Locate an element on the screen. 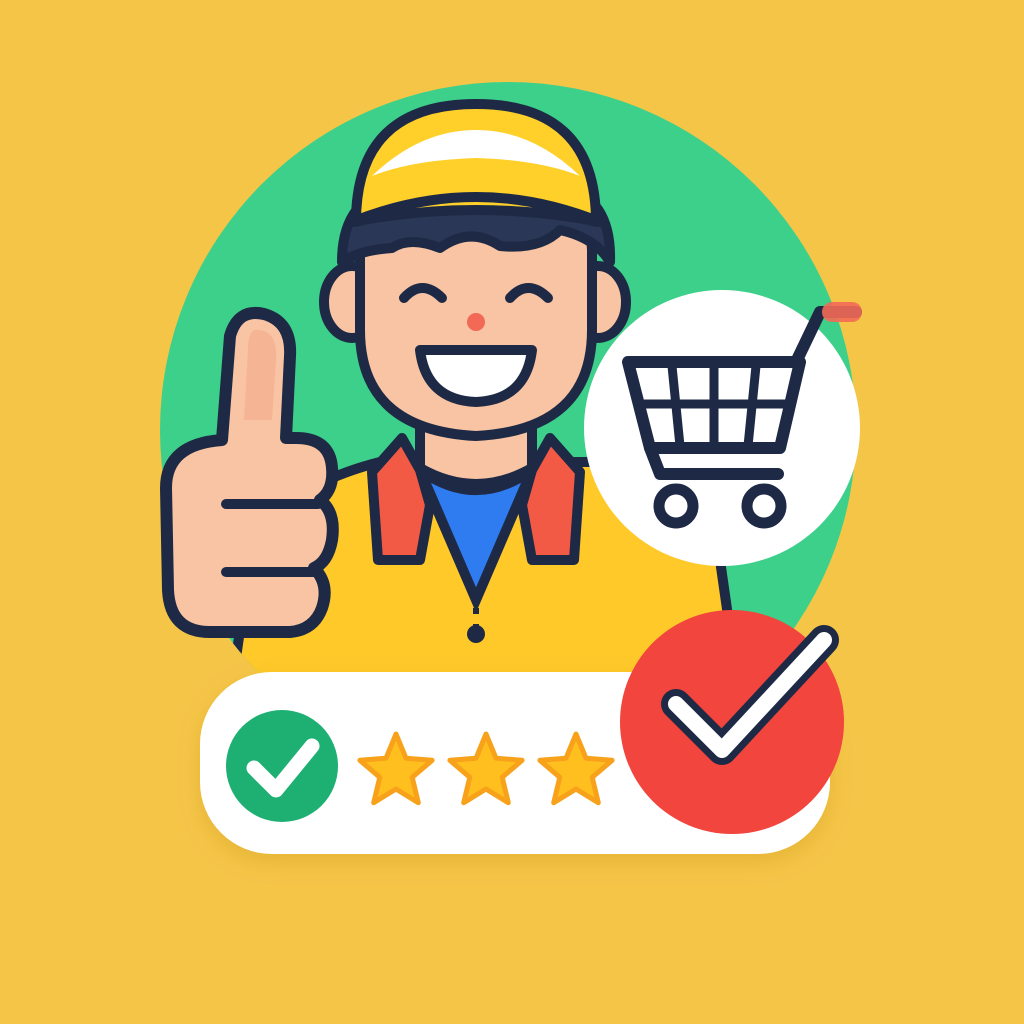  nose is located at coordinates (476, 322).